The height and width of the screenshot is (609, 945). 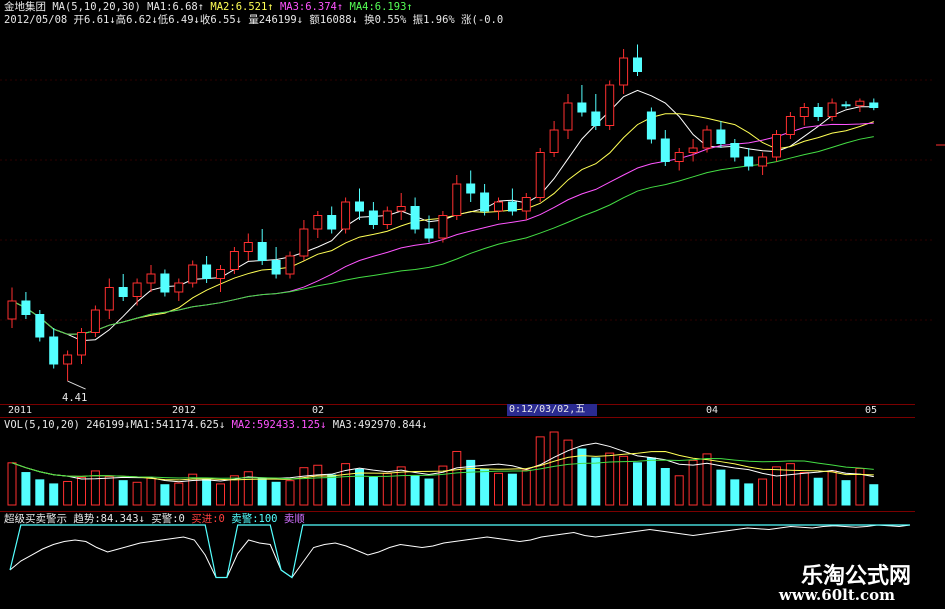 I want to click on ma2-value: MA2:6.521↑, so click(x=242, y=7).